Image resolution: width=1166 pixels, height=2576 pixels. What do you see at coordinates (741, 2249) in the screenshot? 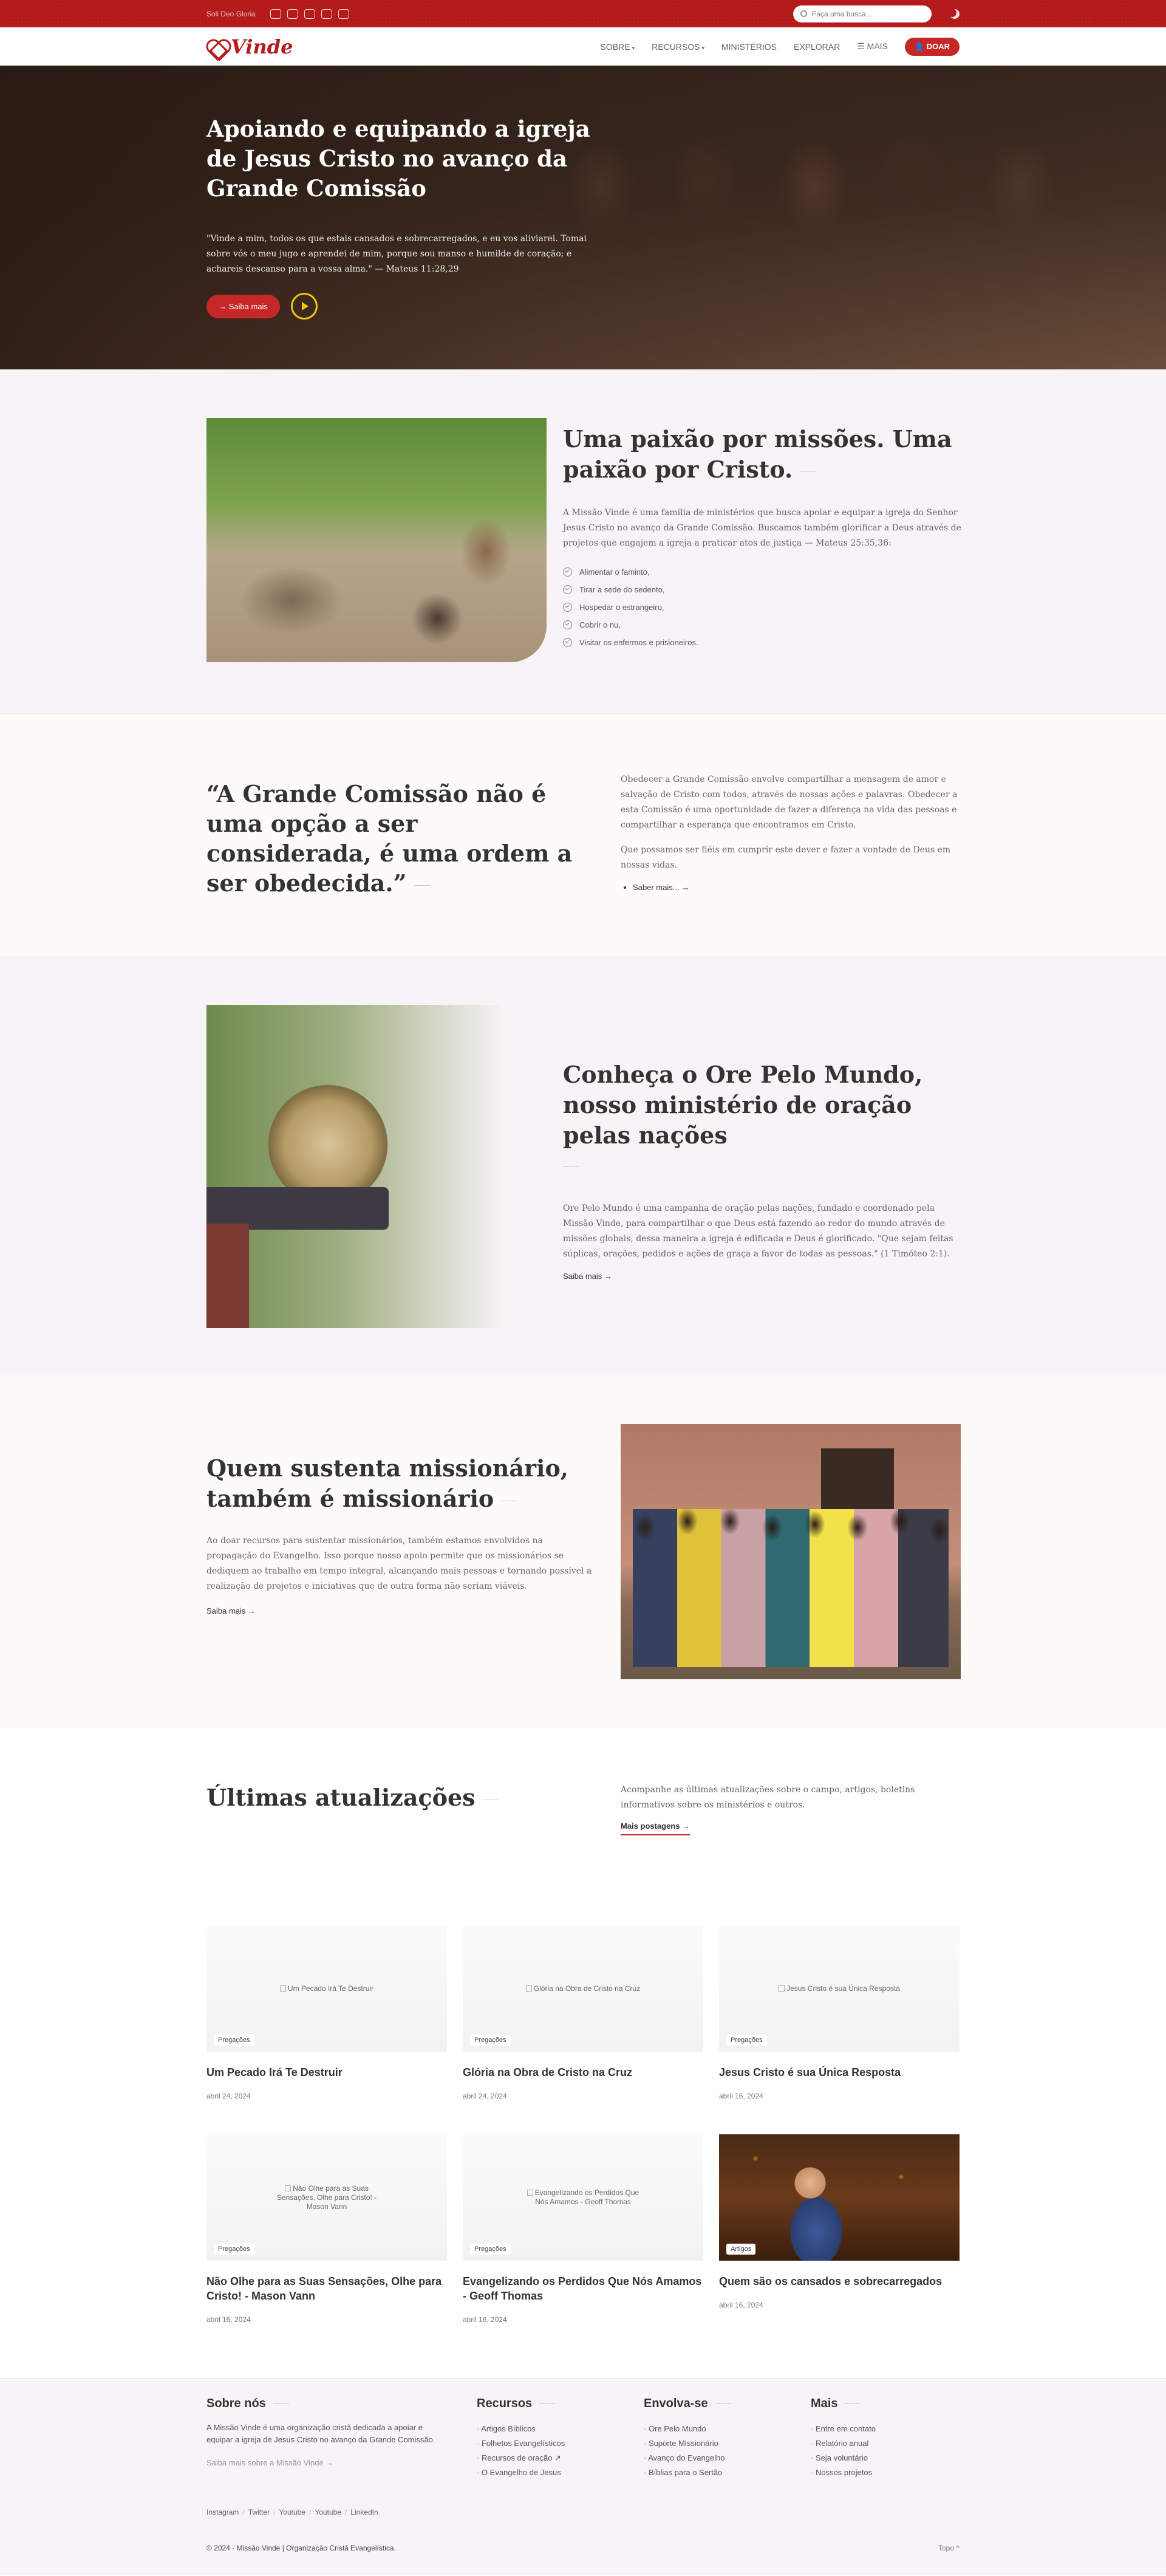
I see `category-badge: Artigos` at bounding box center [741, 2249].